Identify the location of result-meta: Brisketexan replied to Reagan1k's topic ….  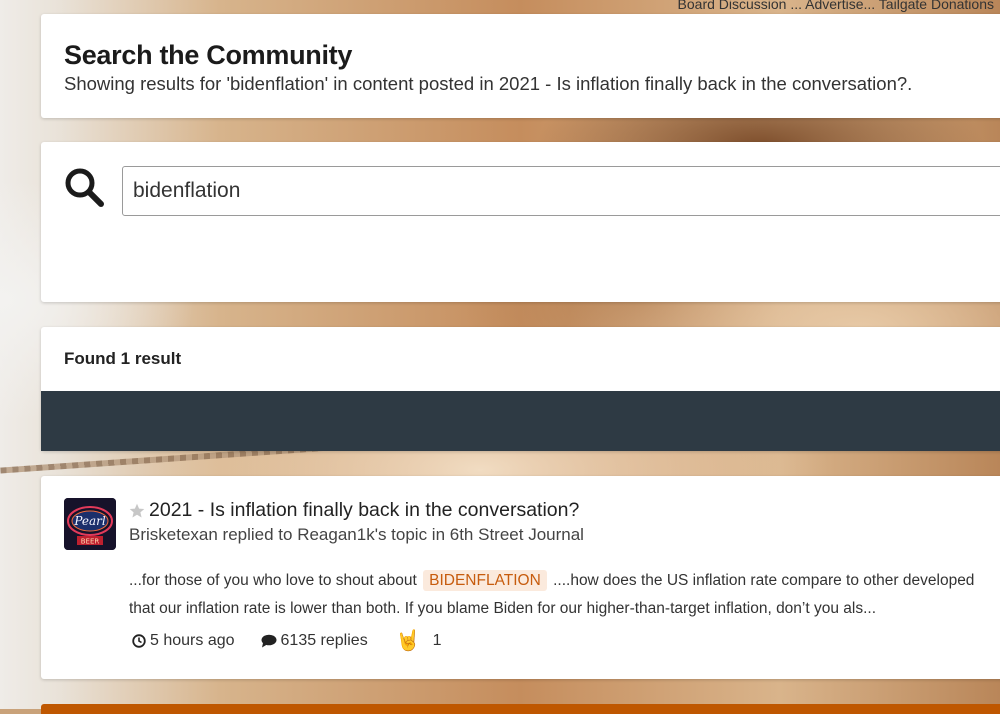
(356, 534).